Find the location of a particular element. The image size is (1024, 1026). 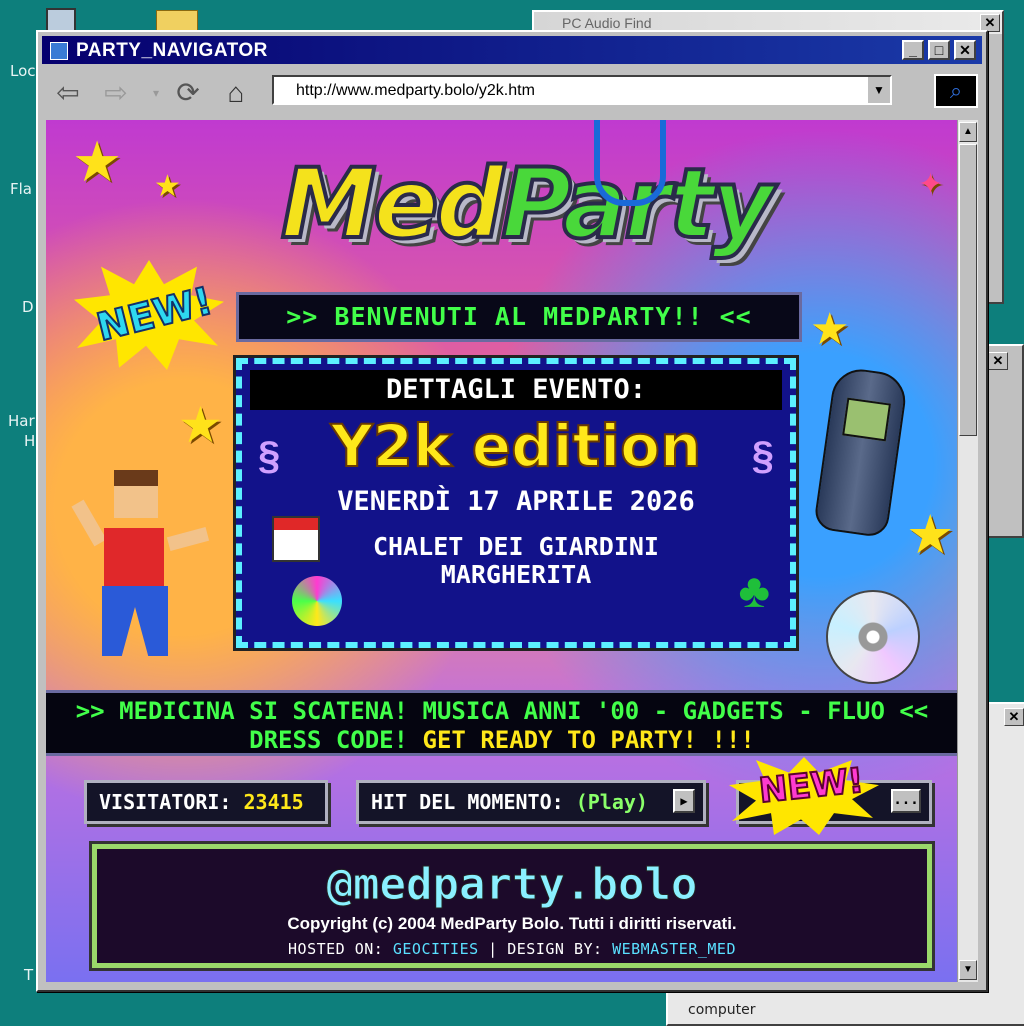

ticker-line-2: DRESS CODE! GET READY TO PARTY! !!! is located at coordinates (502, 740).